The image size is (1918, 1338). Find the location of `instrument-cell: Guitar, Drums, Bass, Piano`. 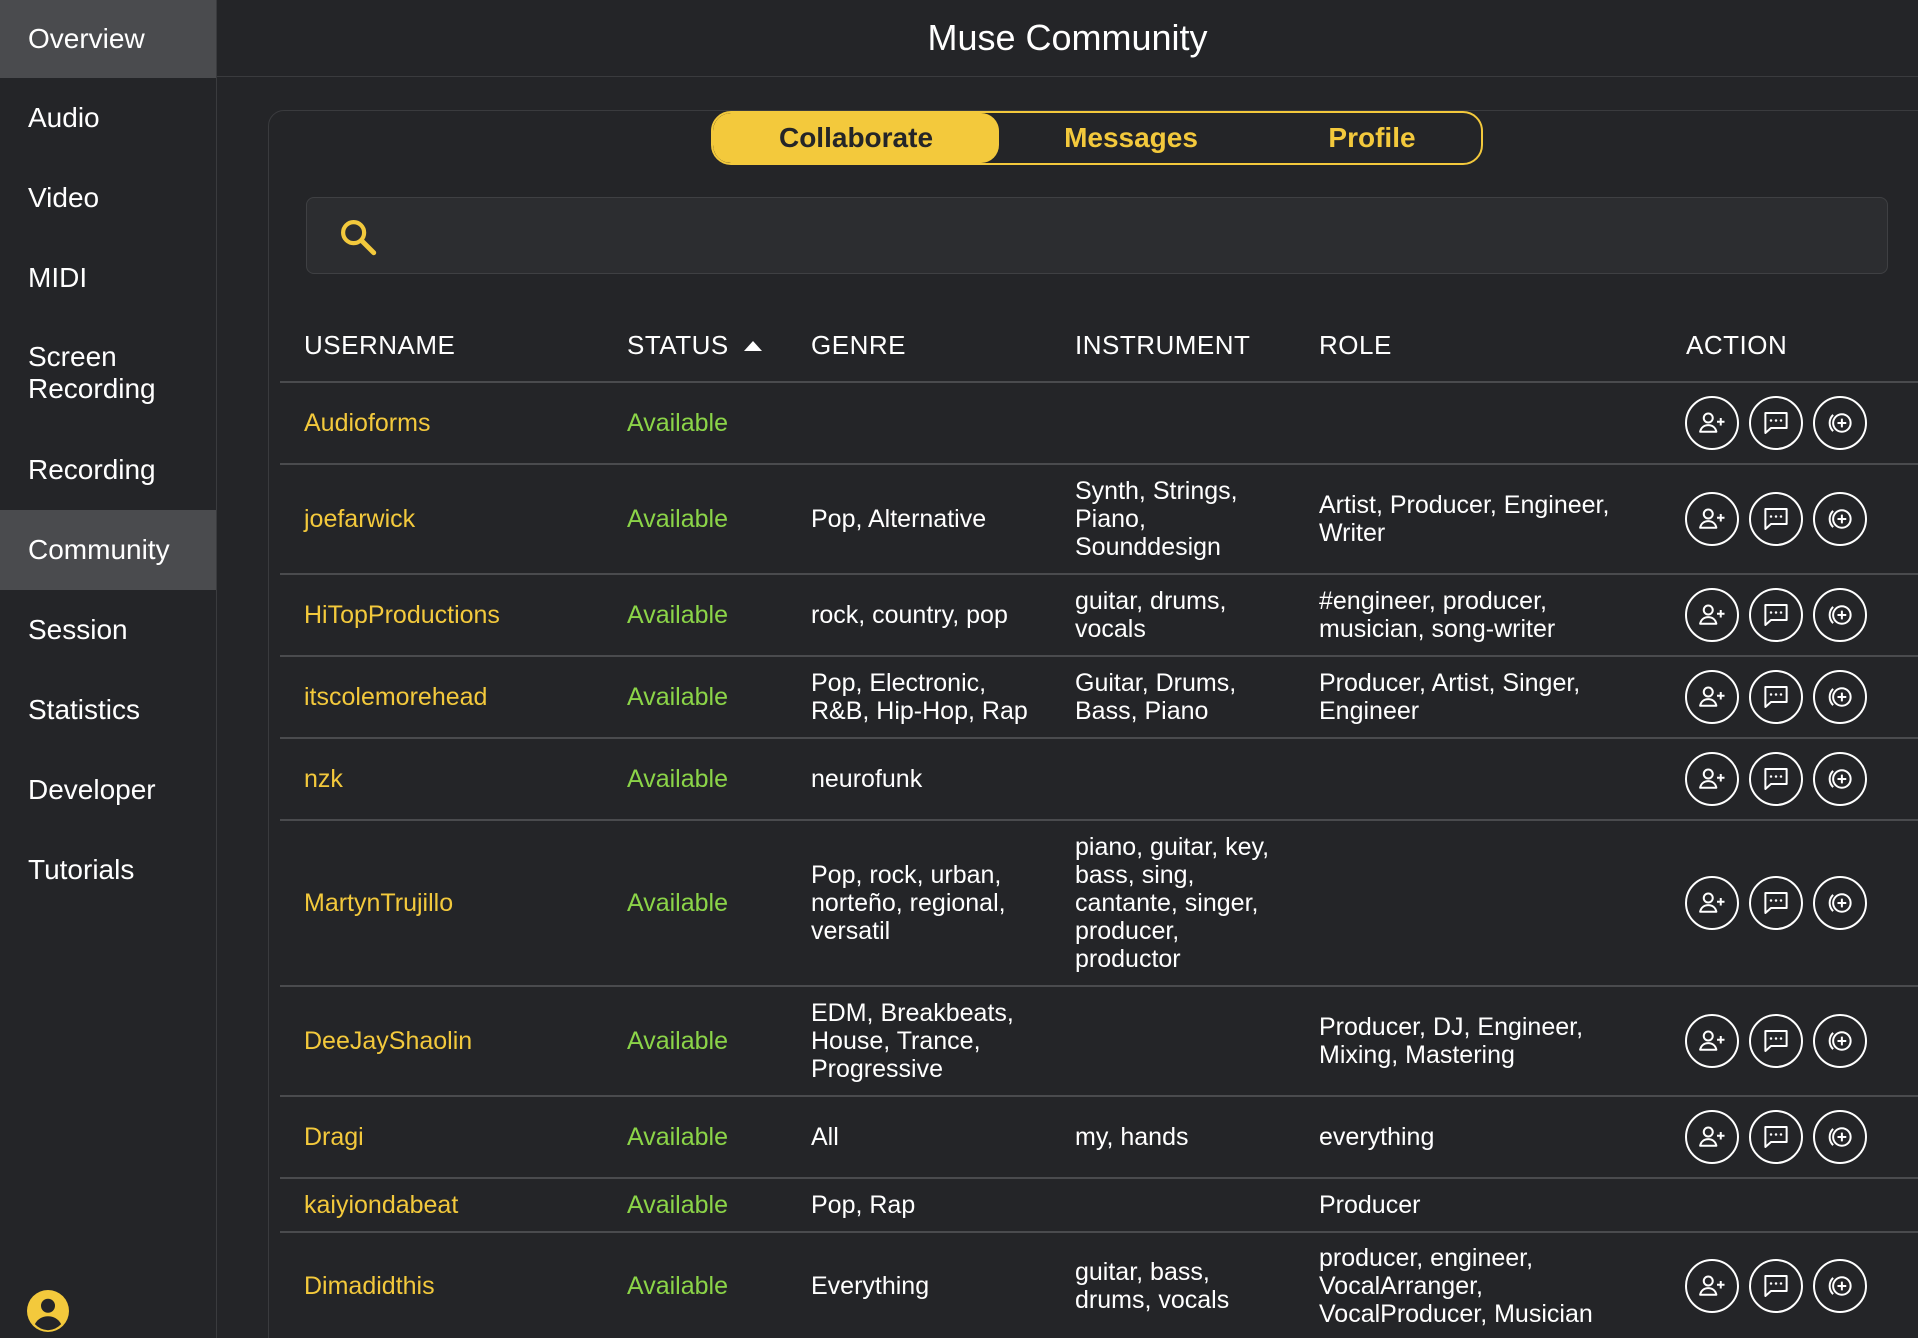

instrument-cell: Guitar, Drums, Bass, Piano is located at coordinates (1156, 697).